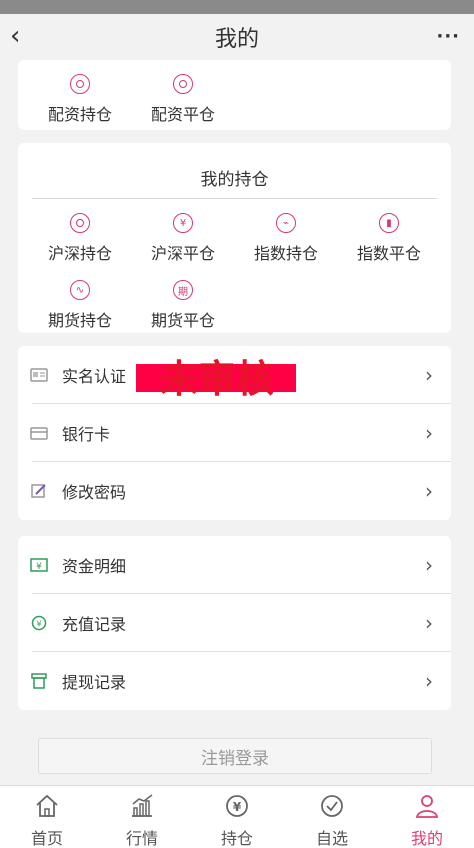  What do you see at coordinates (80, 99) in the screenshot?
I see `margin-hold-button: 配资持仓` at bounding box center [80, 99].